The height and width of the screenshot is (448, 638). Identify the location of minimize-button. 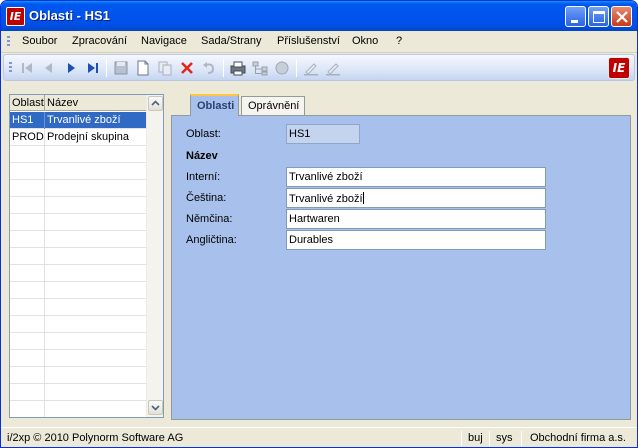
(575, 16).